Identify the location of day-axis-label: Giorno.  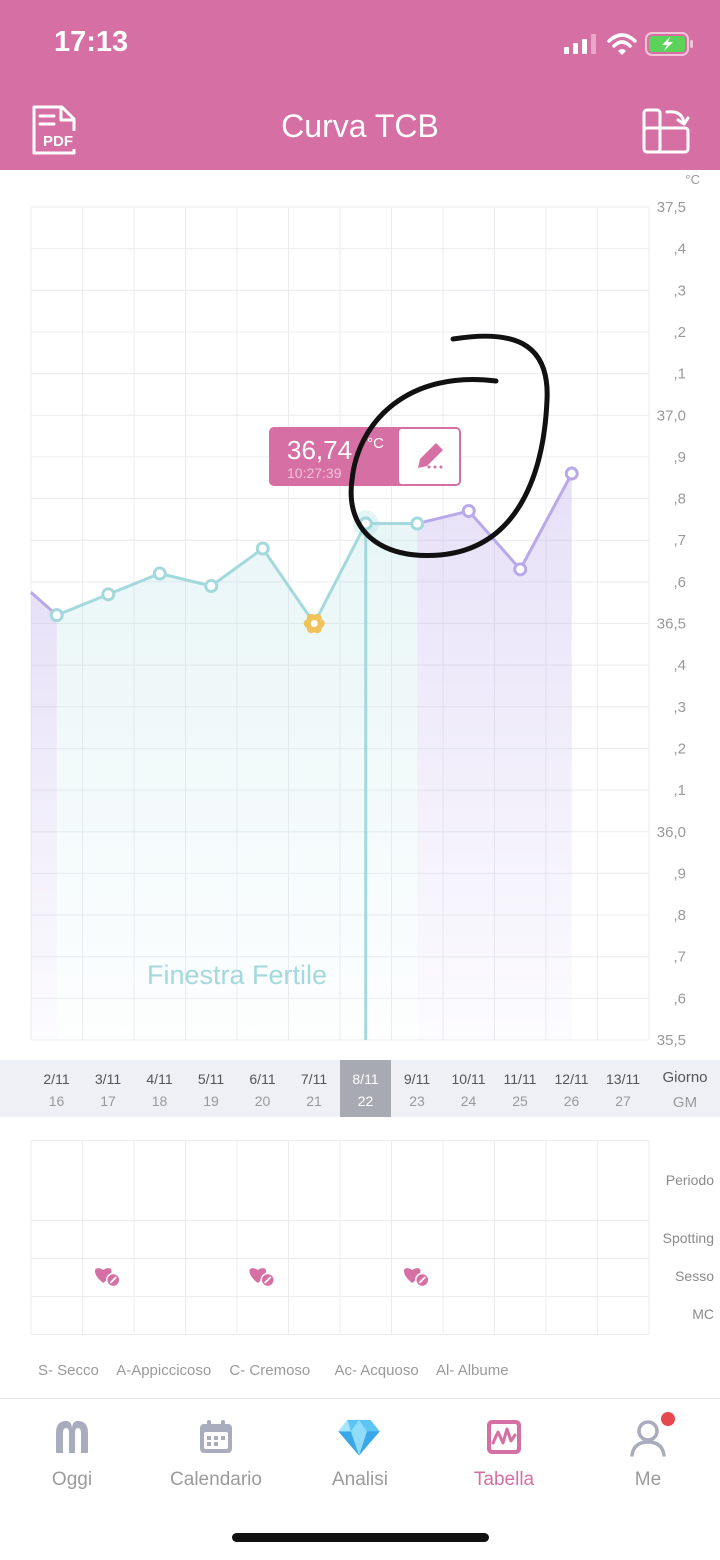
(685, 1077).